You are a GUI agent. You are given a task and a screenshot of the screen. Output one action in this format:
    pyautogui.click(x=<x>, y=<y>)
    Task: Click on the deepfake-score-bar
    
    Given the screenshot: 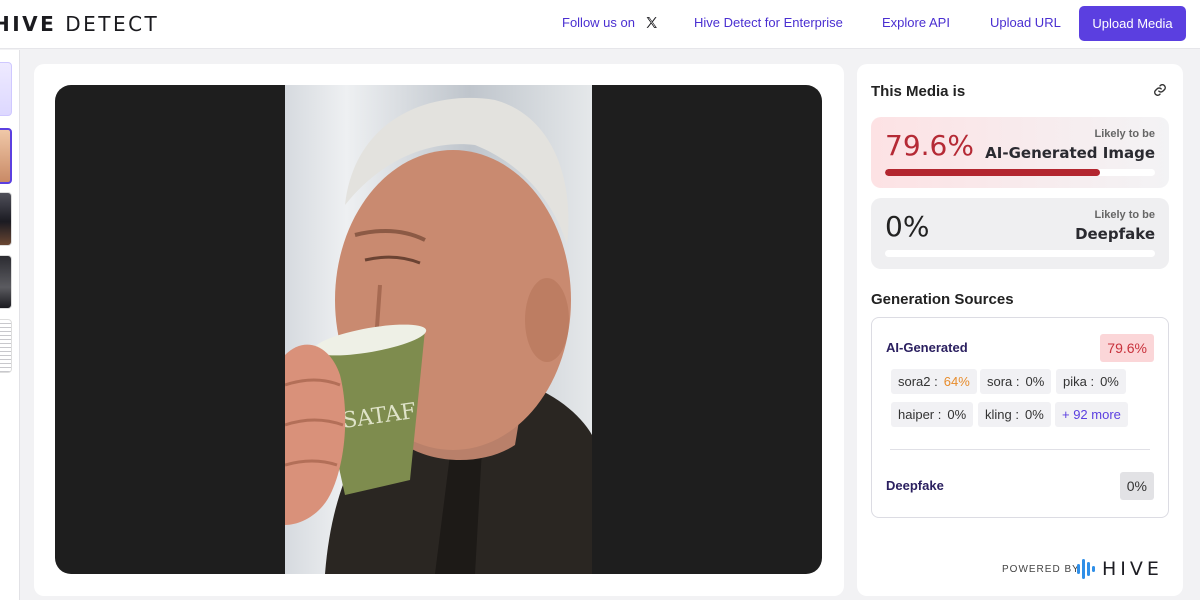 What is the action you would take?
    pyautogui.click(x=1020, y=253)
    